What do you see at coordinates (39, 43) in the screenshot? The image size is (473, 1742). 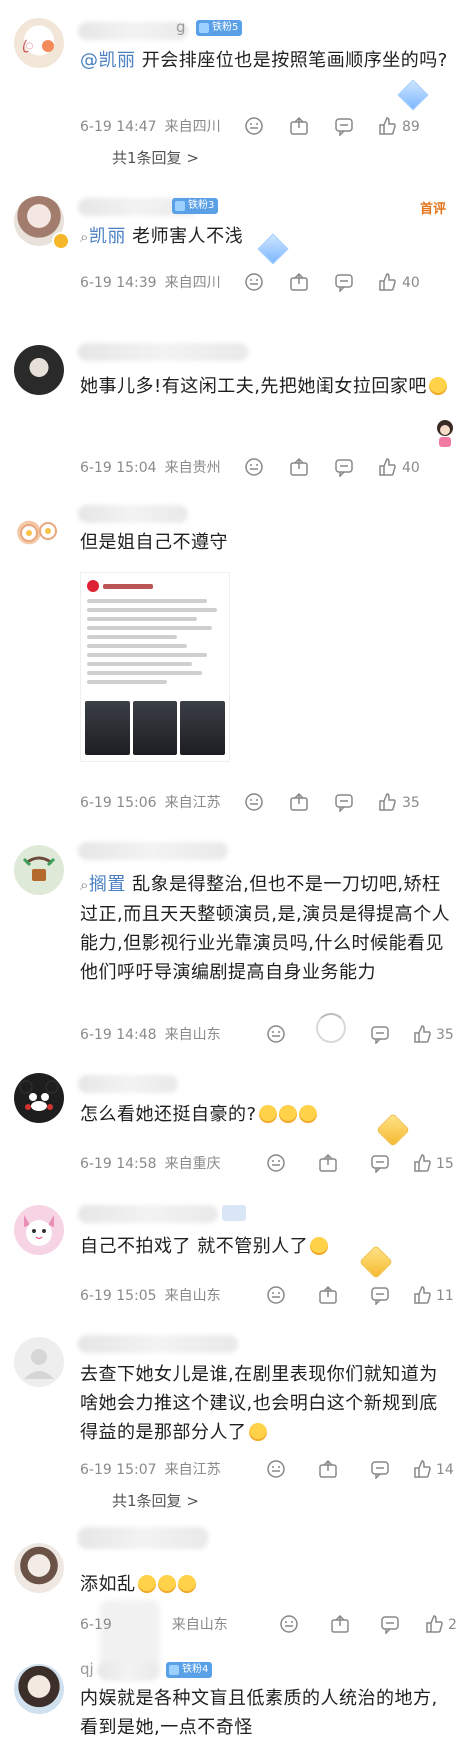 I see `avatar: ꦿ` at bounding box center [39, 43].